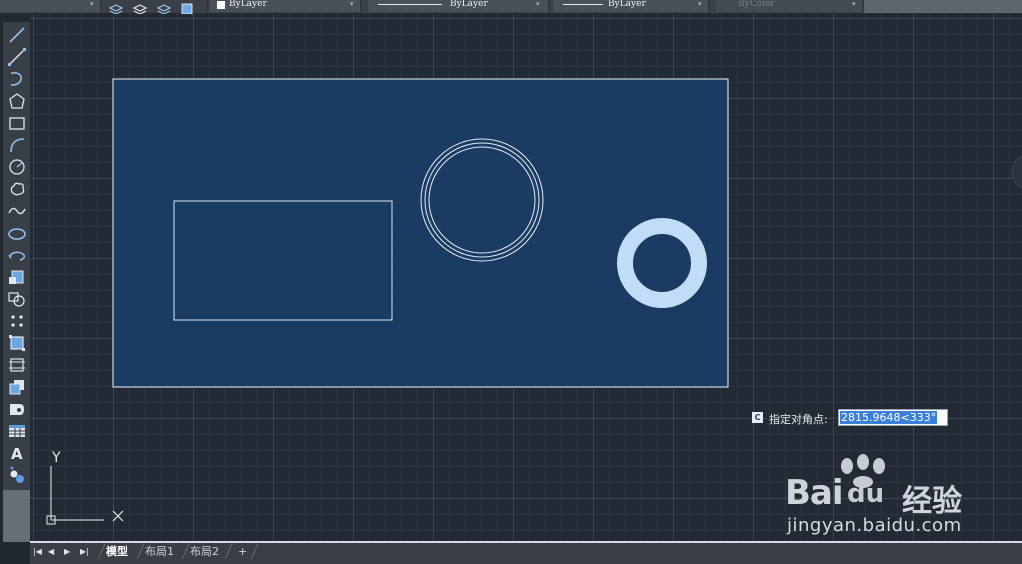 This screenshot has height=564, width=1022. Describe the element at coordinates (56, 458) in the screenshot. I see `ucs-y-label: Y` at that location.